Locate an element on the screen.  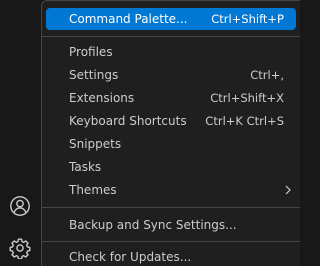
menu-item-keybinding: Ctrl+Shift+X is located at coordinates (247, 98).